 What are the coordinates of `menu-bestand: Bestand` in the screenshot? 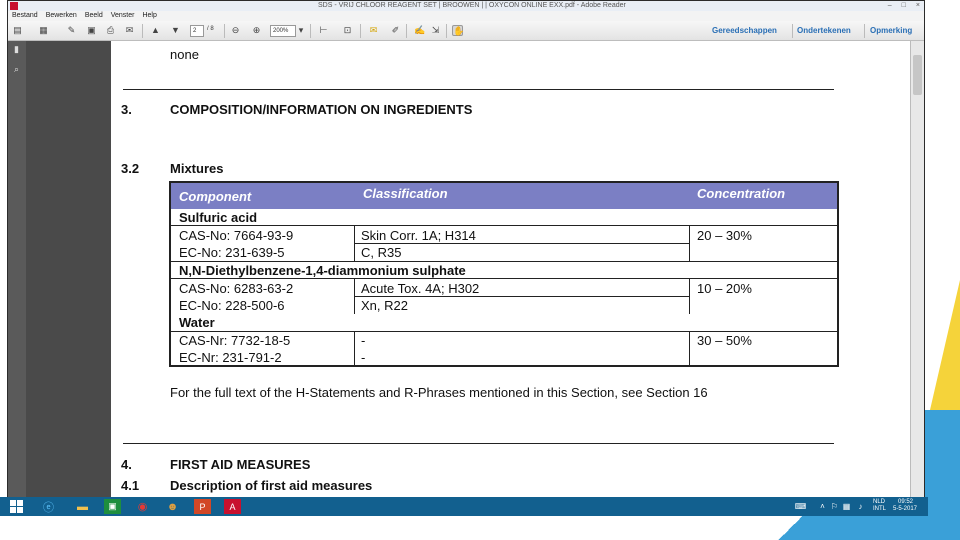 It's located at (25, 16).